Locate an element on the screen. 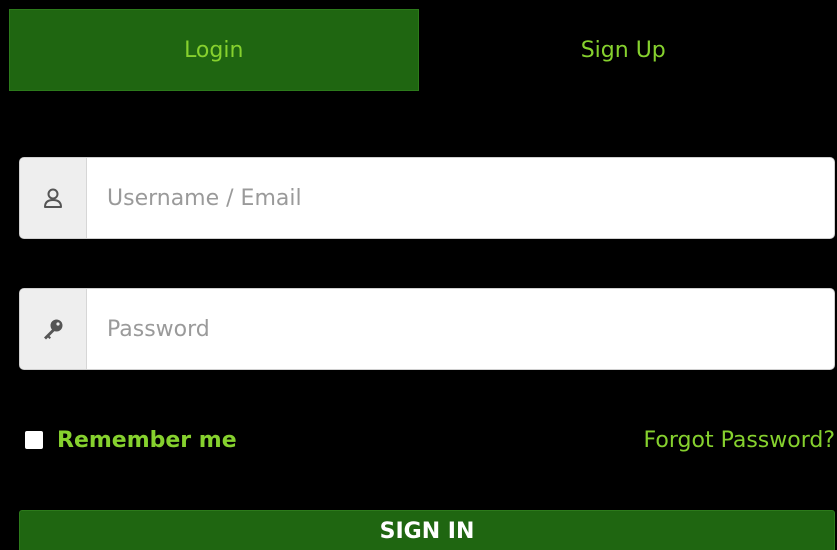  sign-in-button: SIGN IN is located at coordinates (427, 530).